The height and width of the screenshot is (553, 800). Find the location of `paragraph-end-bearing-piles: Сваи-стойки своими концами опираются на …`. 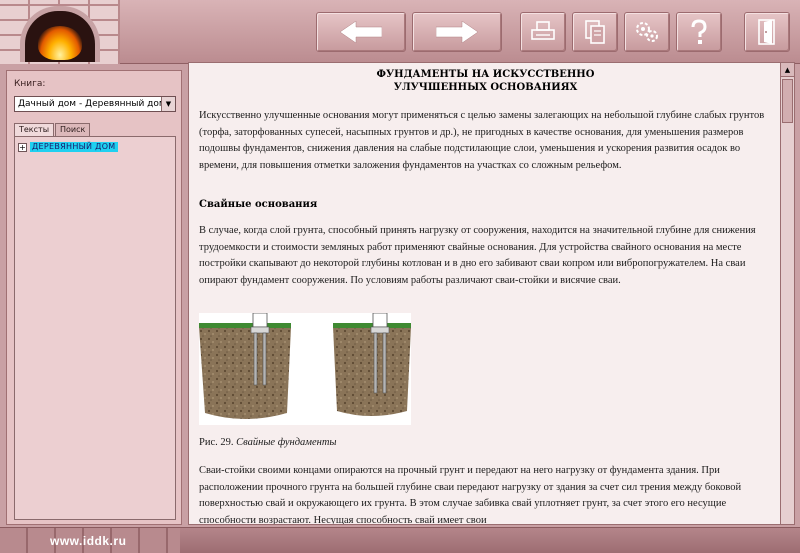

paragraph-end-bearing-piles: Сваи-стойки своими концами опираются на … is located at coordinates (470, 495).